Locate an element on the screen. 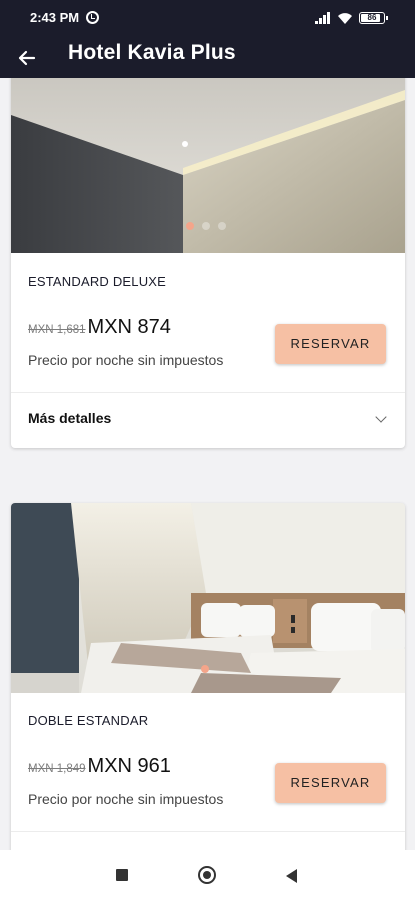 The image size is (415, 900). old-price: MXN 1,849 is located at coordinates (57, 769).